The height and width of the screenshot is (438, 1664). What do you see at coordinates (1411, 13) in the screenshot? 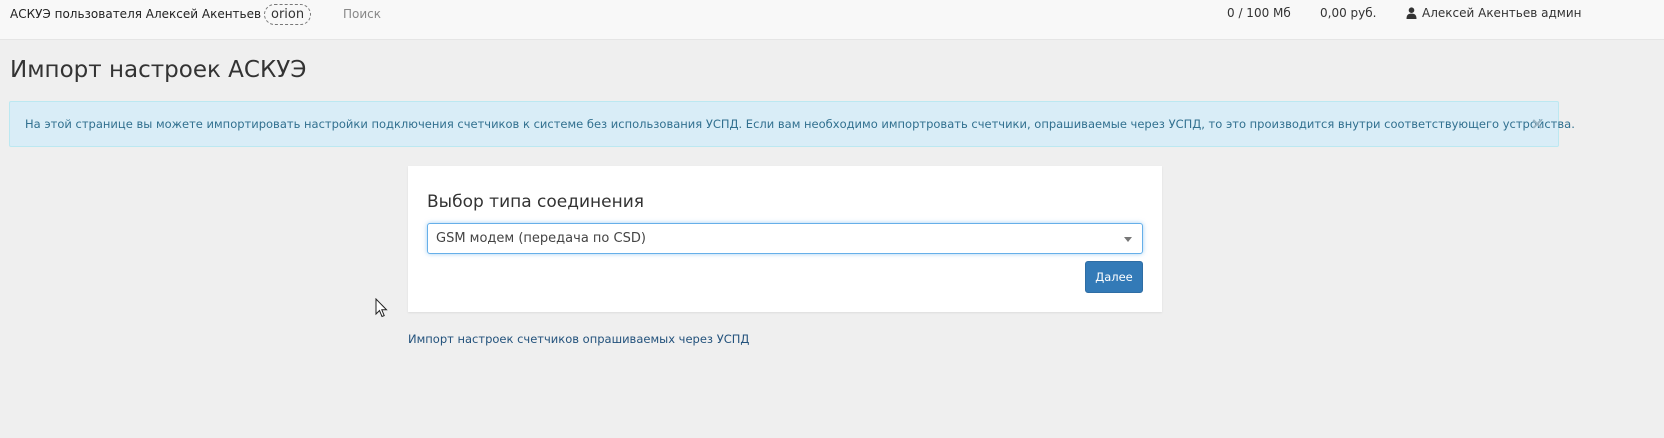
I see `user-icon` at bounding box center [1411, 13].